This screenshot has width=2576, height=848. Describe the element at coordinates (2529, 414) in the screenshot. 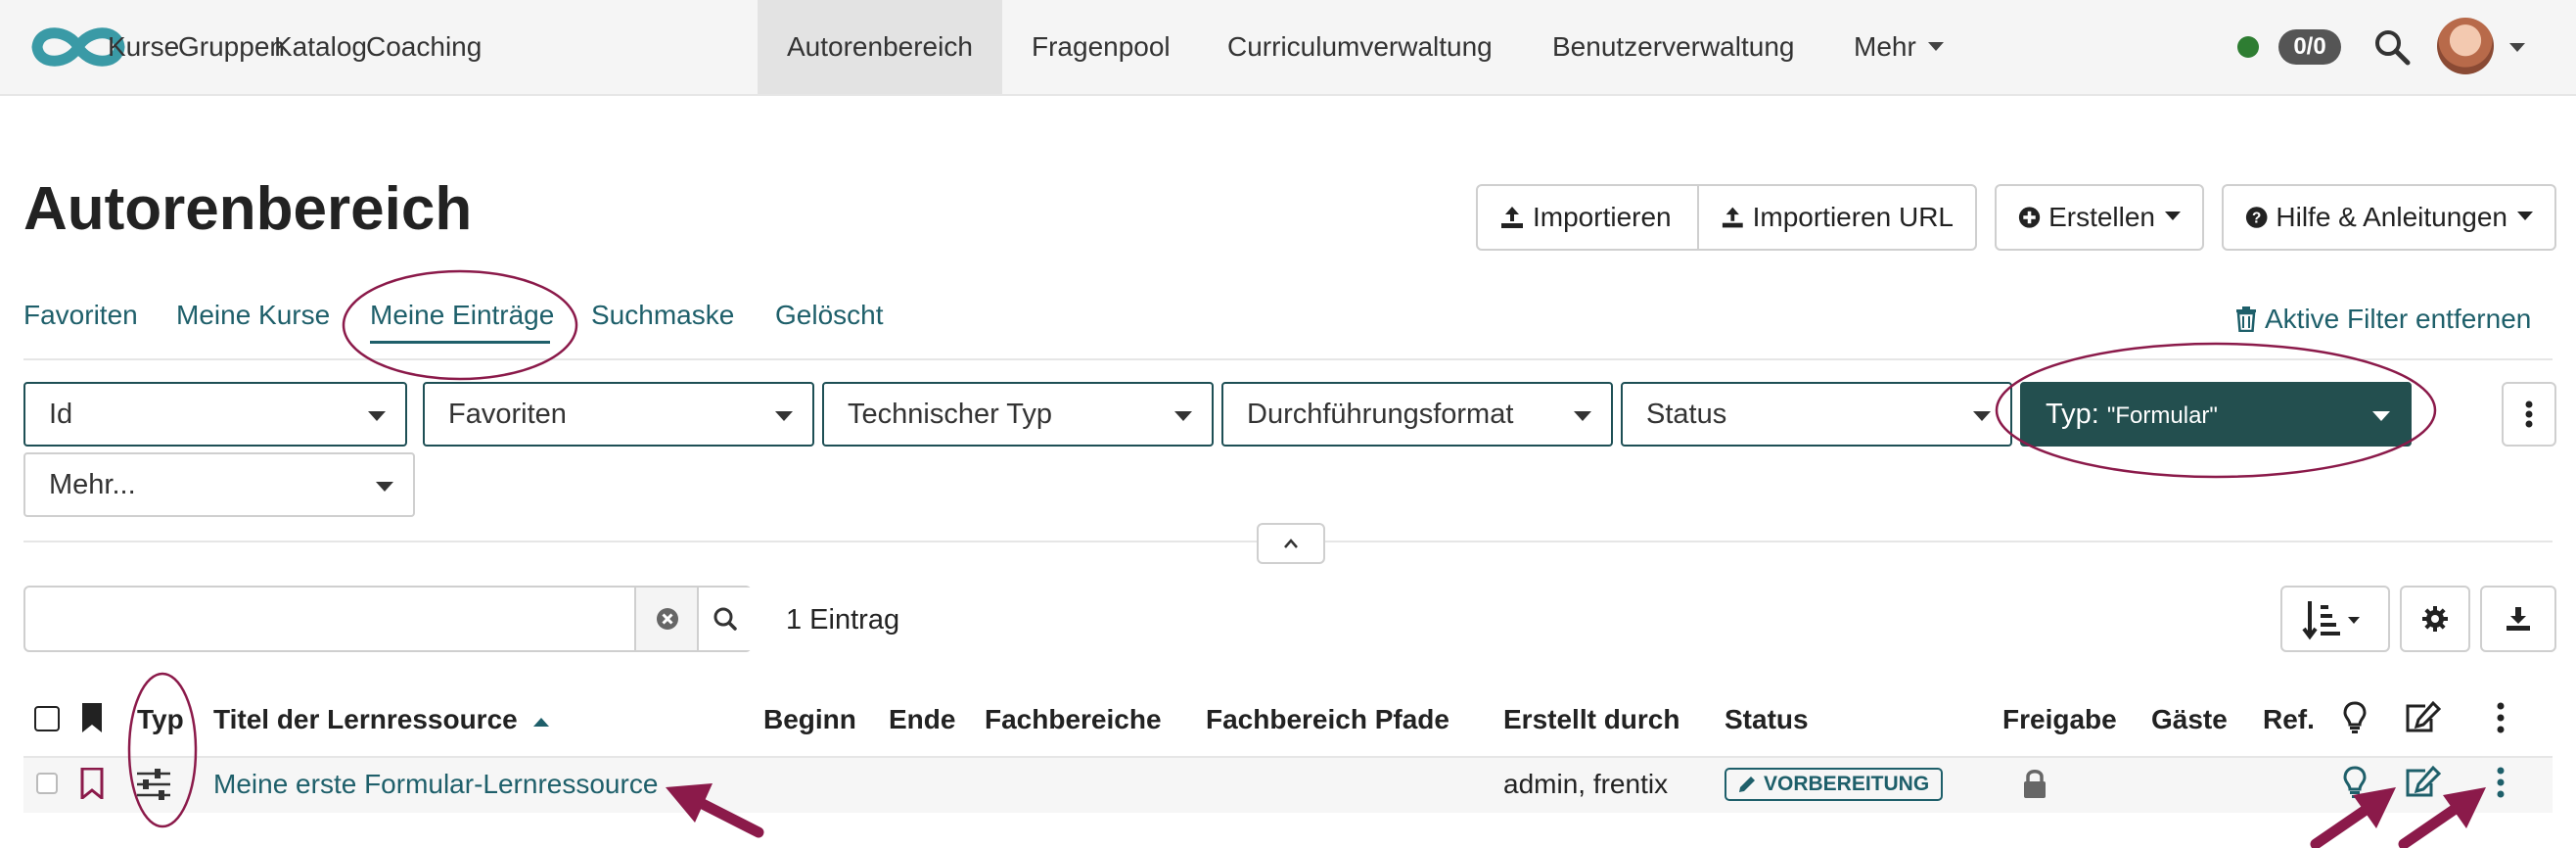

I see `filter-options-button` at that location.